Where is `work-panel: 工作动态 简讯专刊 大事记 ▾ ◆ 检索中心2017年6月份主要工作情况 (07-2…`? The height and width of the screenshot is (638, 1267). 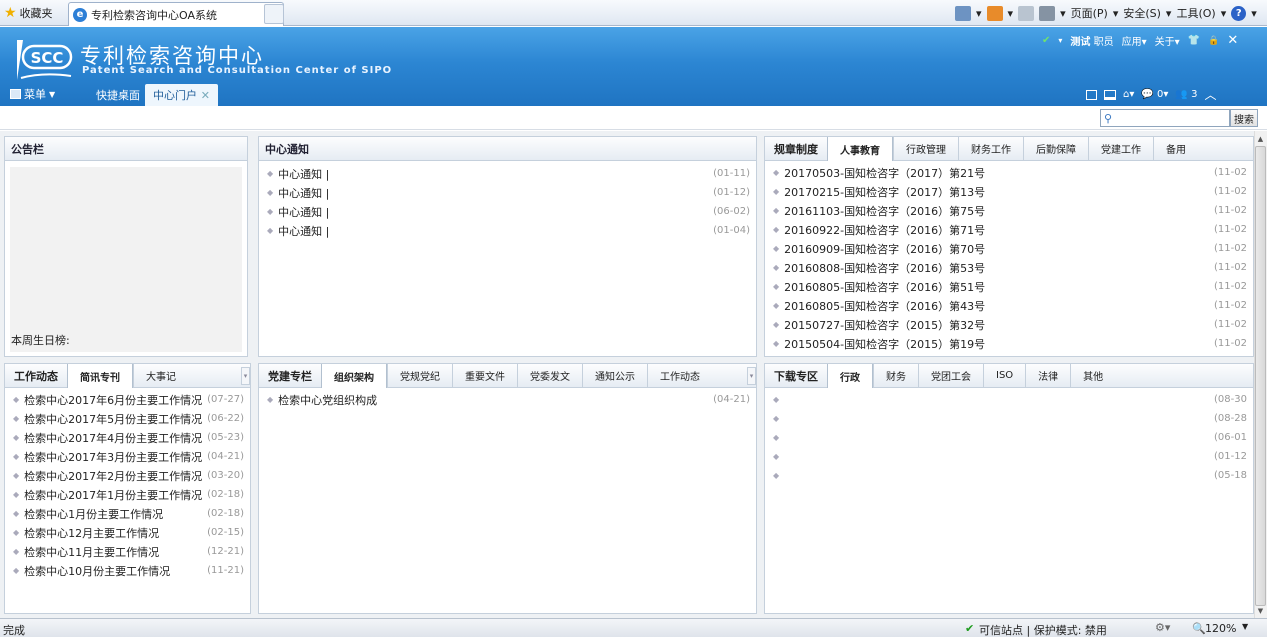 work-panel: 工作动态 简讯专刊 大事记 ▾ ◆ 检索中心2017年6月份主要工作情况 (07-2… is located at coordinates (127, 488).